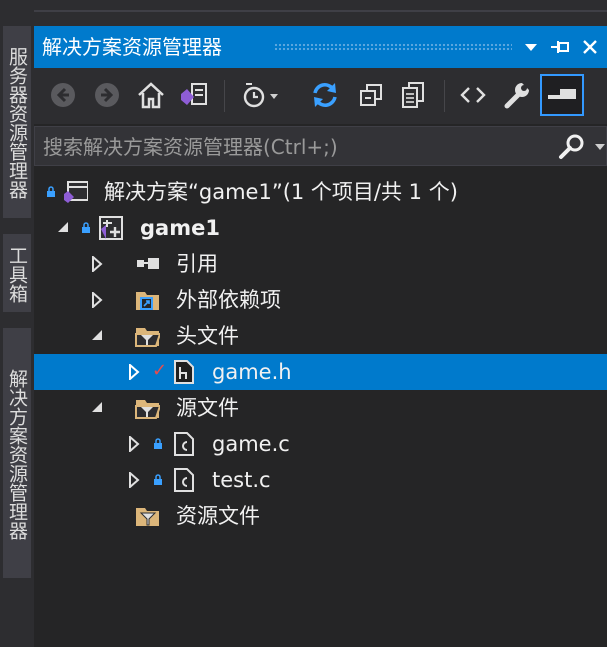 Image resolution: width=607 pixels, height=647 pixels. I want to click on references-icon, so click(148, 263).